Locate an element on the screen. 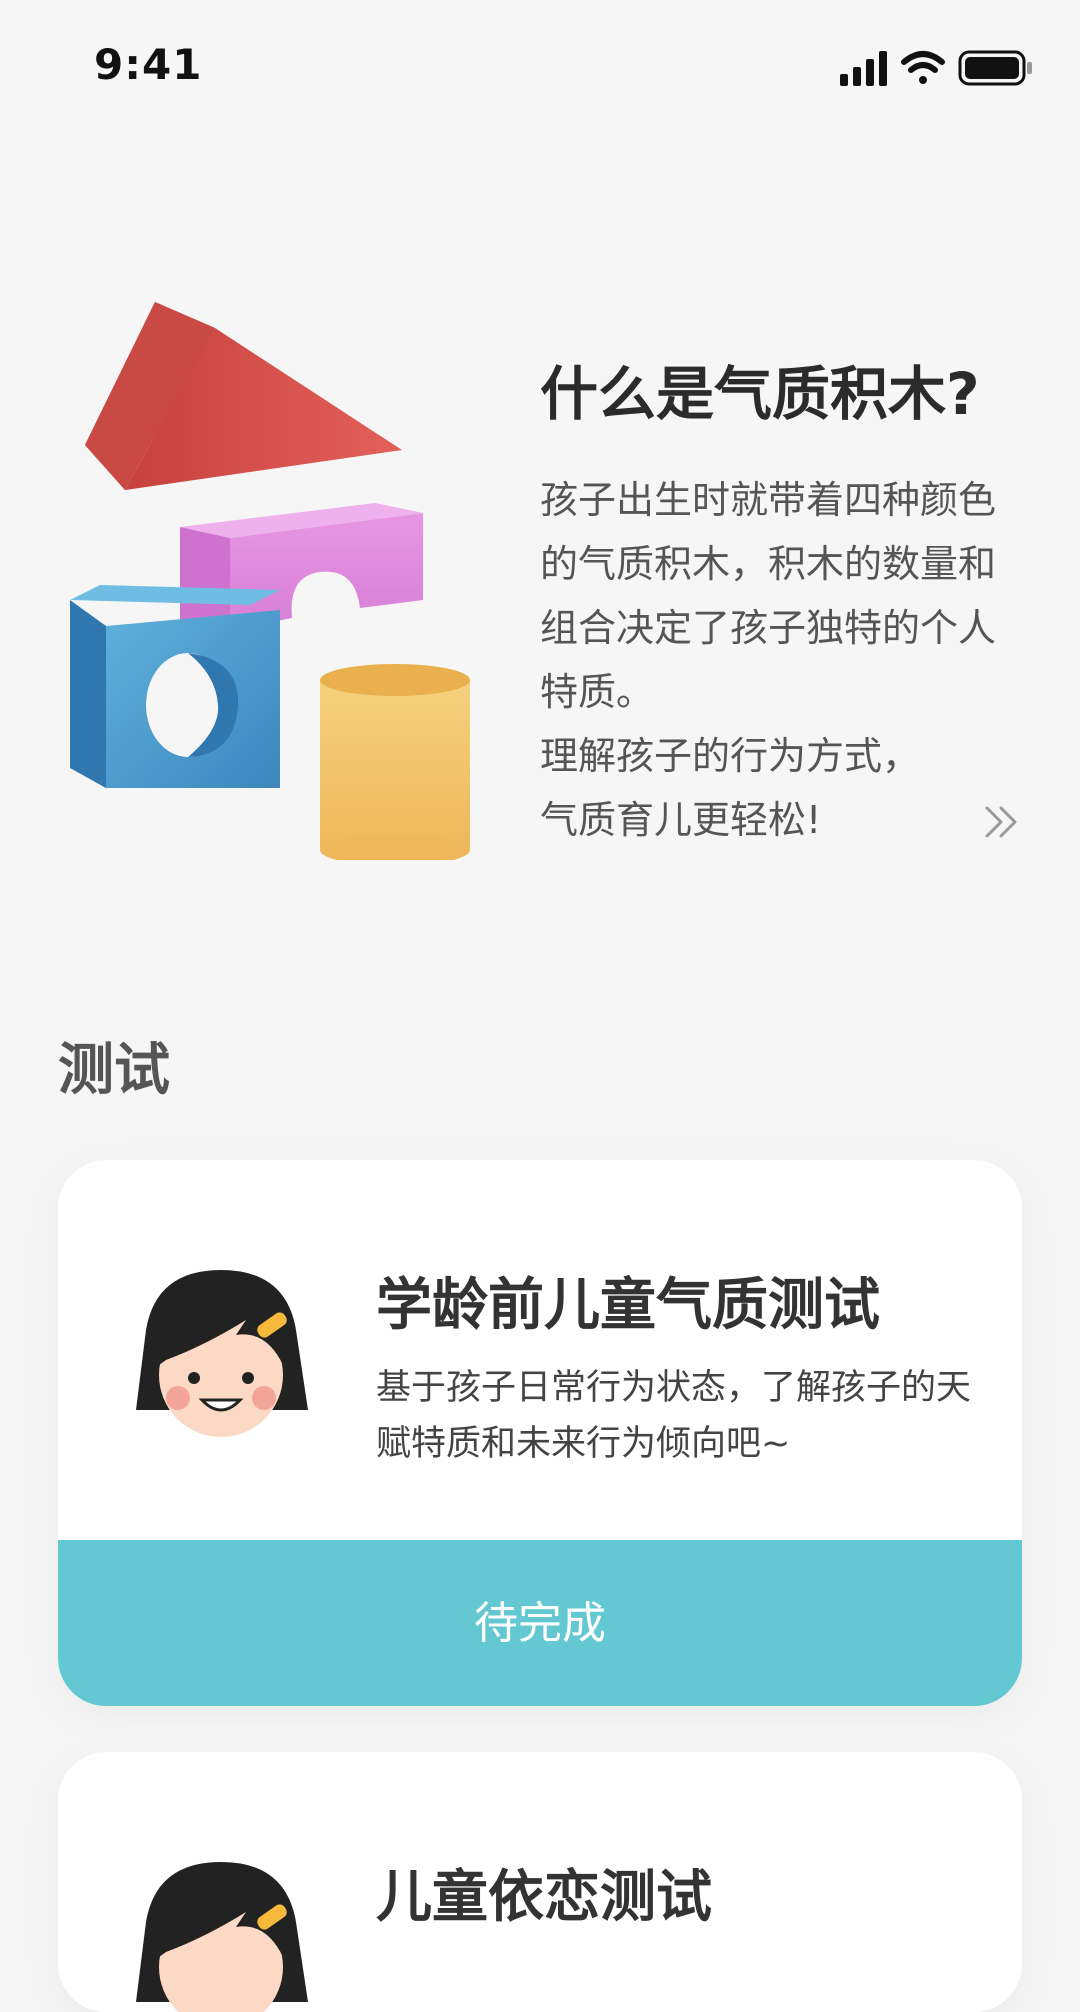 Image resolution: width=1080 pixels, height=2012 pixels. pink-arch-block is located at coordinates (301, 566).